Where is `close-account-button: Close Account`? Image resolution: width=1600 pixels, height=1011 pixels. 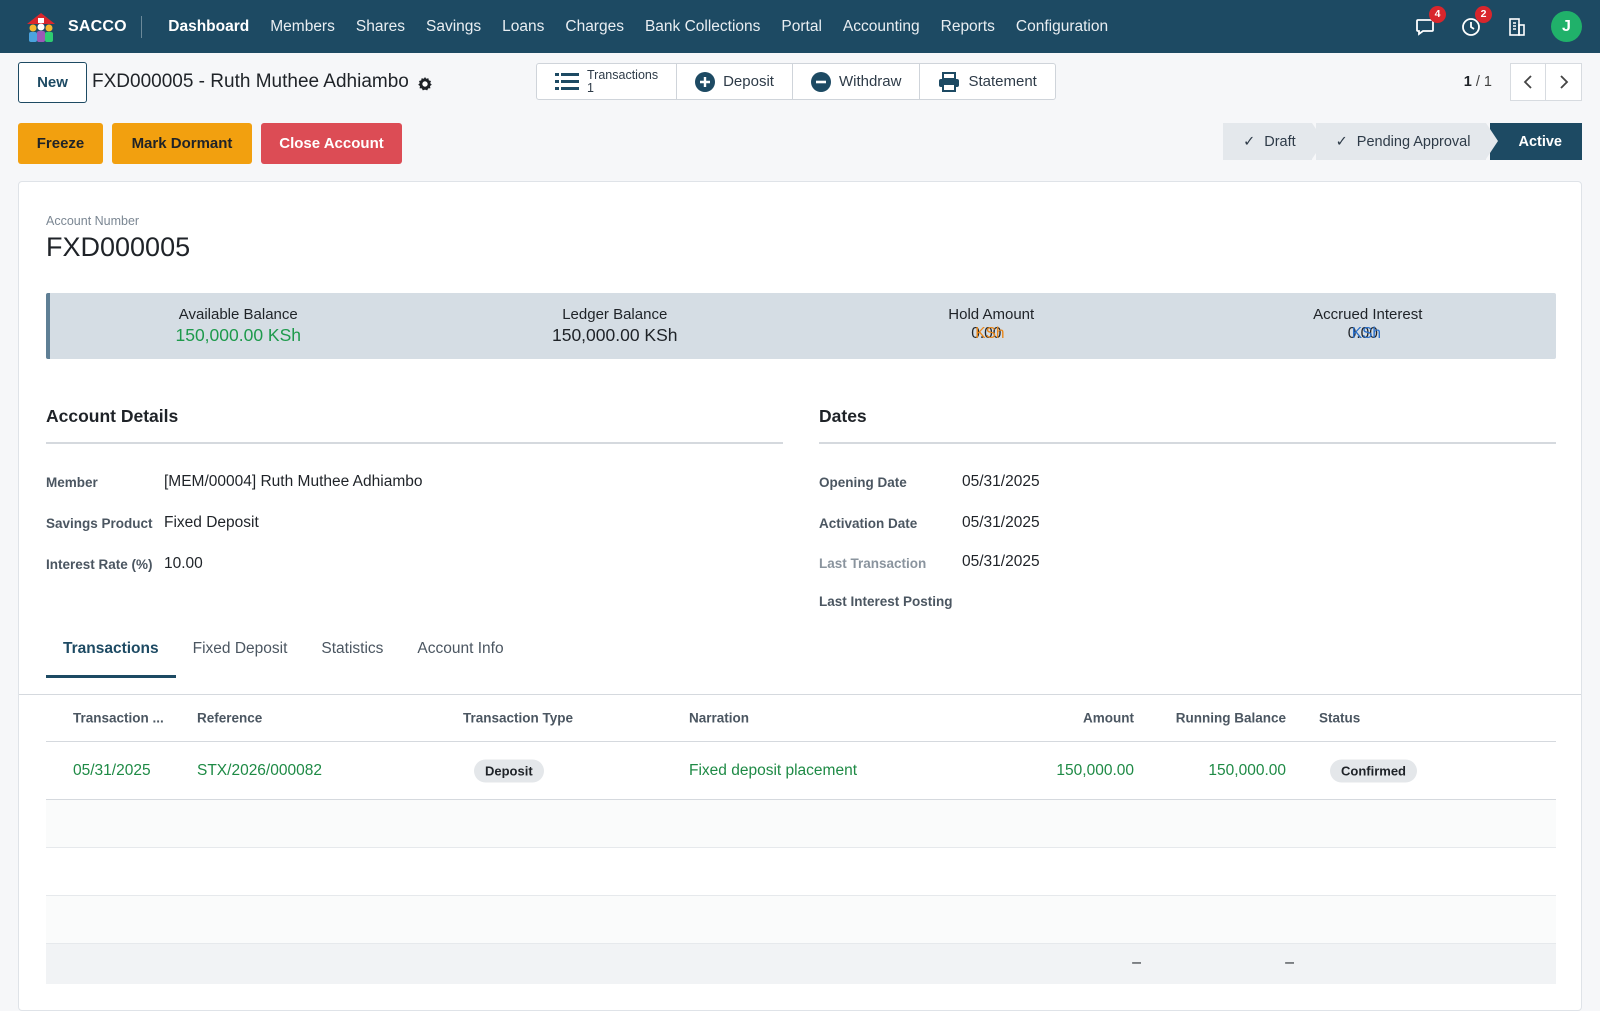
close-account-button: Close Account is located at coordinates (331, 143).